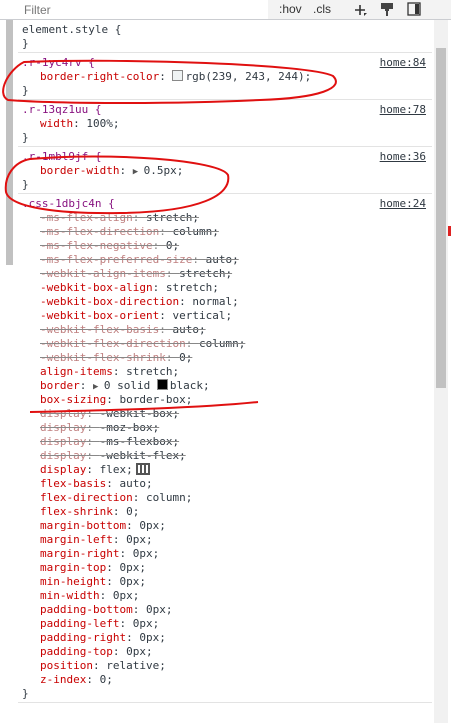  Describe the element at coordinates (79, 553) in the screenshot. I see `property-name: margin-right` at that location.